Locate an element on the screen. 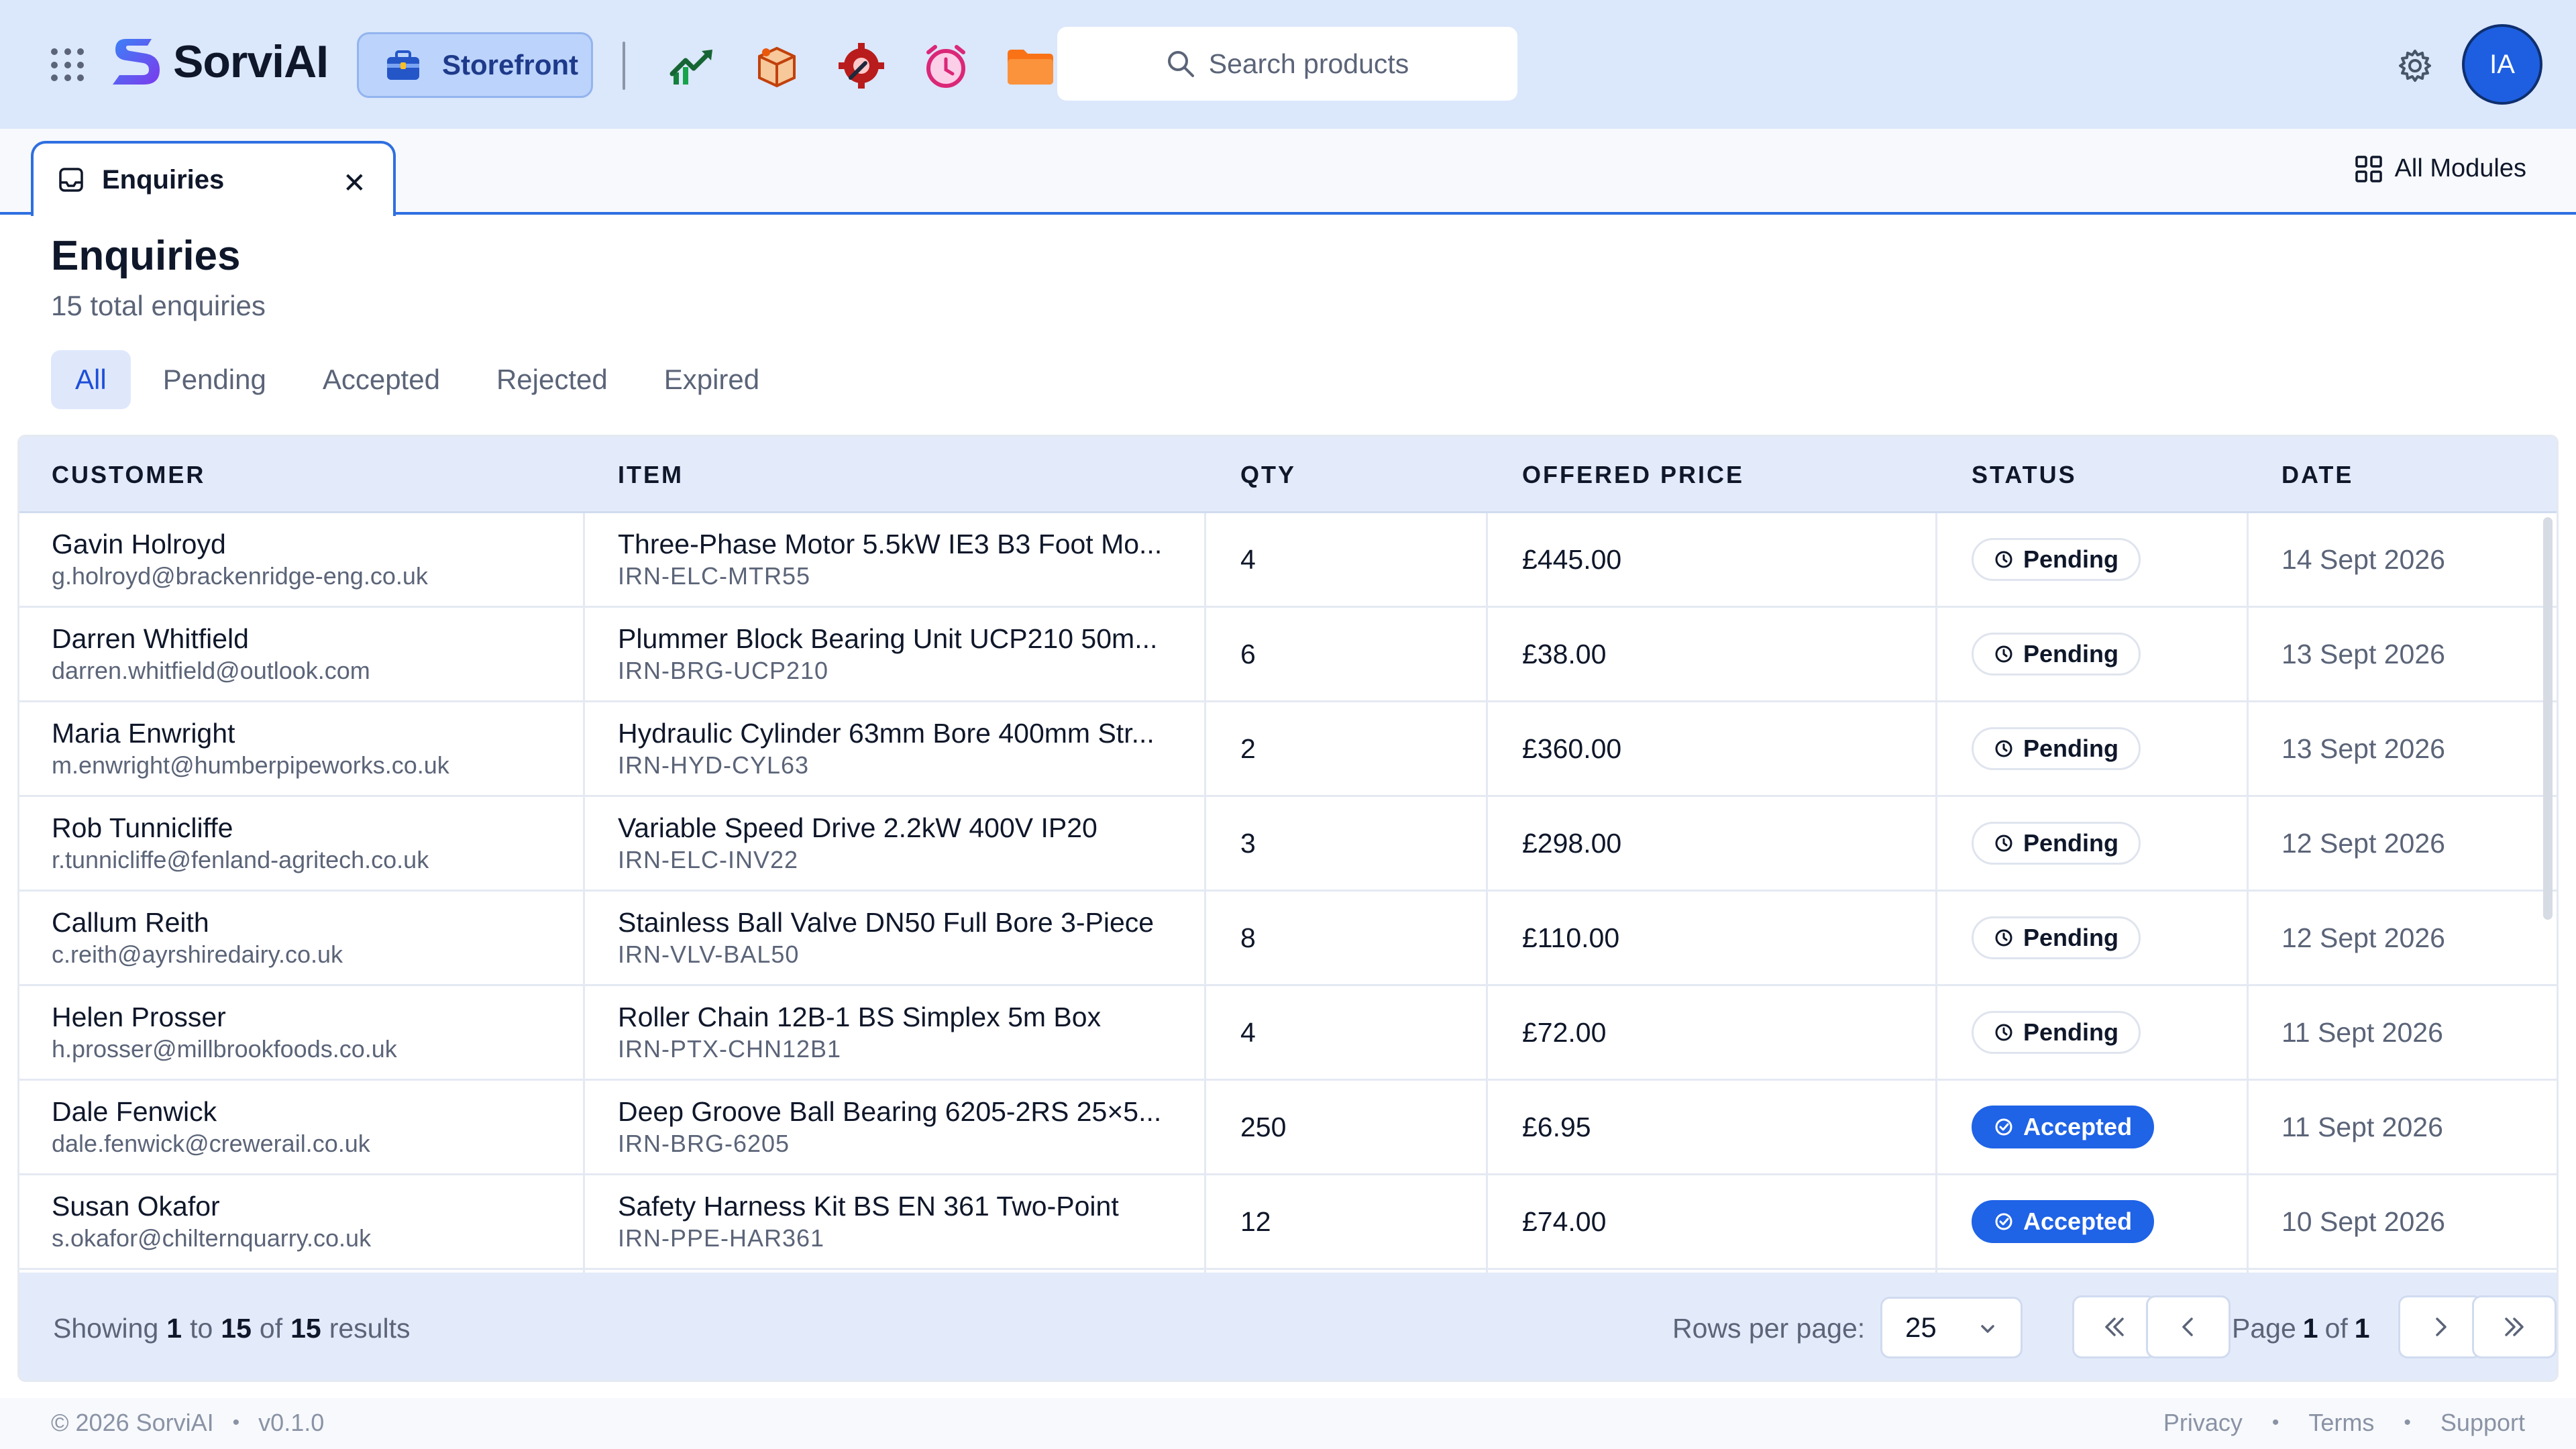  last-page-button is located at coordinates (2514, 1326).